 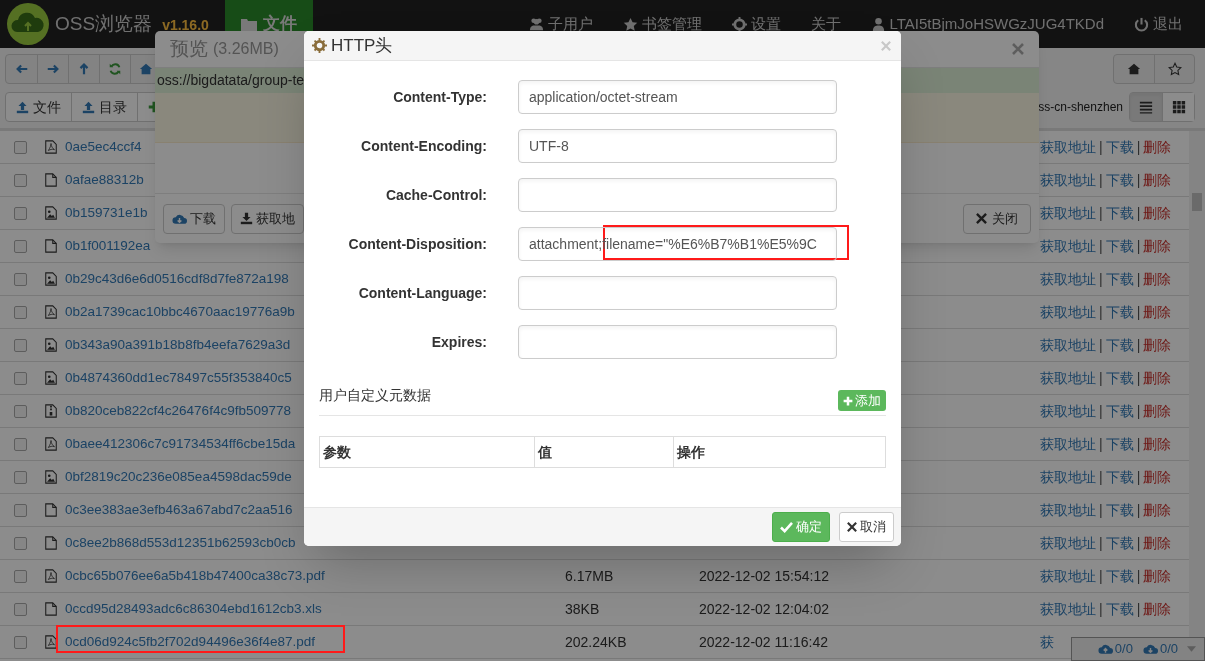 What do you see at coordinates (103, 147) in the screenshot?
I see `file-name-link: 0ae5ec4ccf4` at bounding box center [103, 147].